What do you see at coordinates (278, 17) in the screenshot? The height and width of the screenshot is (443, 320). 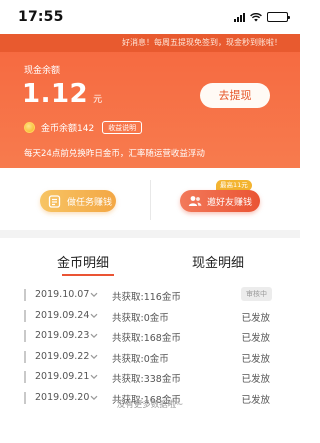 I see `battery-icon` at bounding box center [278, 17].